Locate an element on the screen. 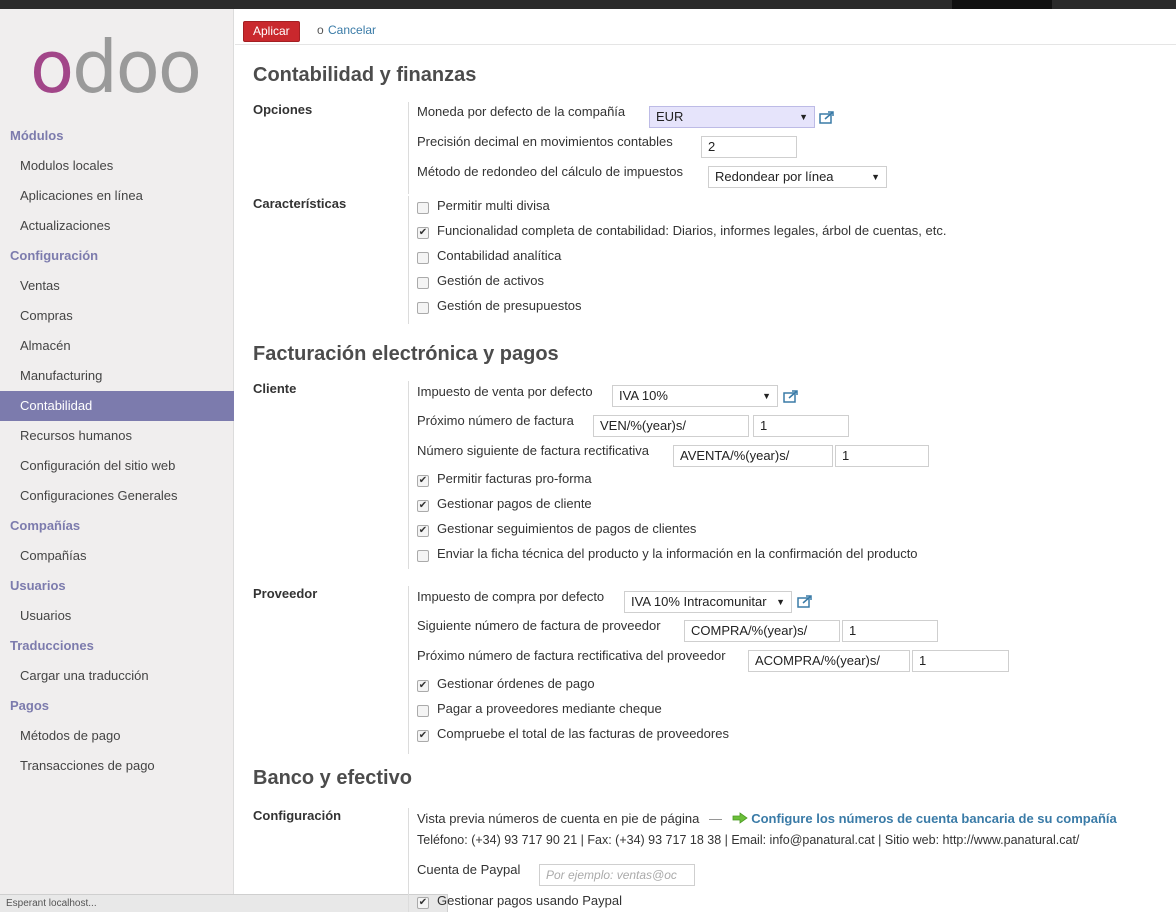 Image resolution: width=1176 pixels, height=912 pixels. group-label-customer: Cliente is located at coordinates (275, 388).